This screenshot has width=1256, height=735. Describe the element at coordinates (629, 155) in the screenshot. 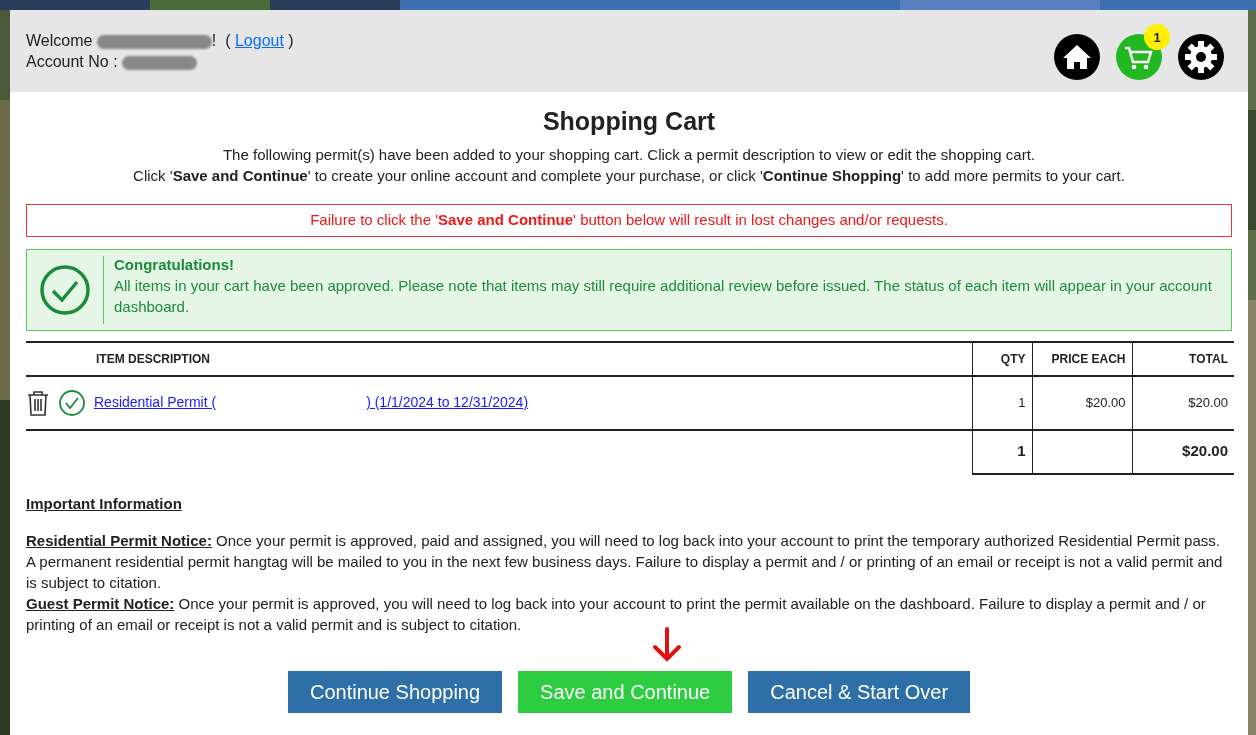

I see `intro-text: The following permit(s) have been added to your shopping cart. Click a permit description to view or edit the shopping cart.` at that location.